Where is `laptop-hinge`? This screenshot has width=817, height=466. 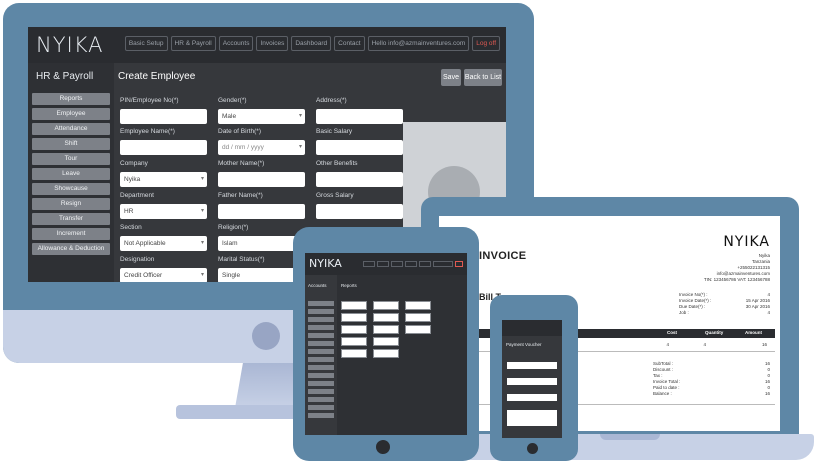
laptop-hinge is located at coordinates (630, 437).